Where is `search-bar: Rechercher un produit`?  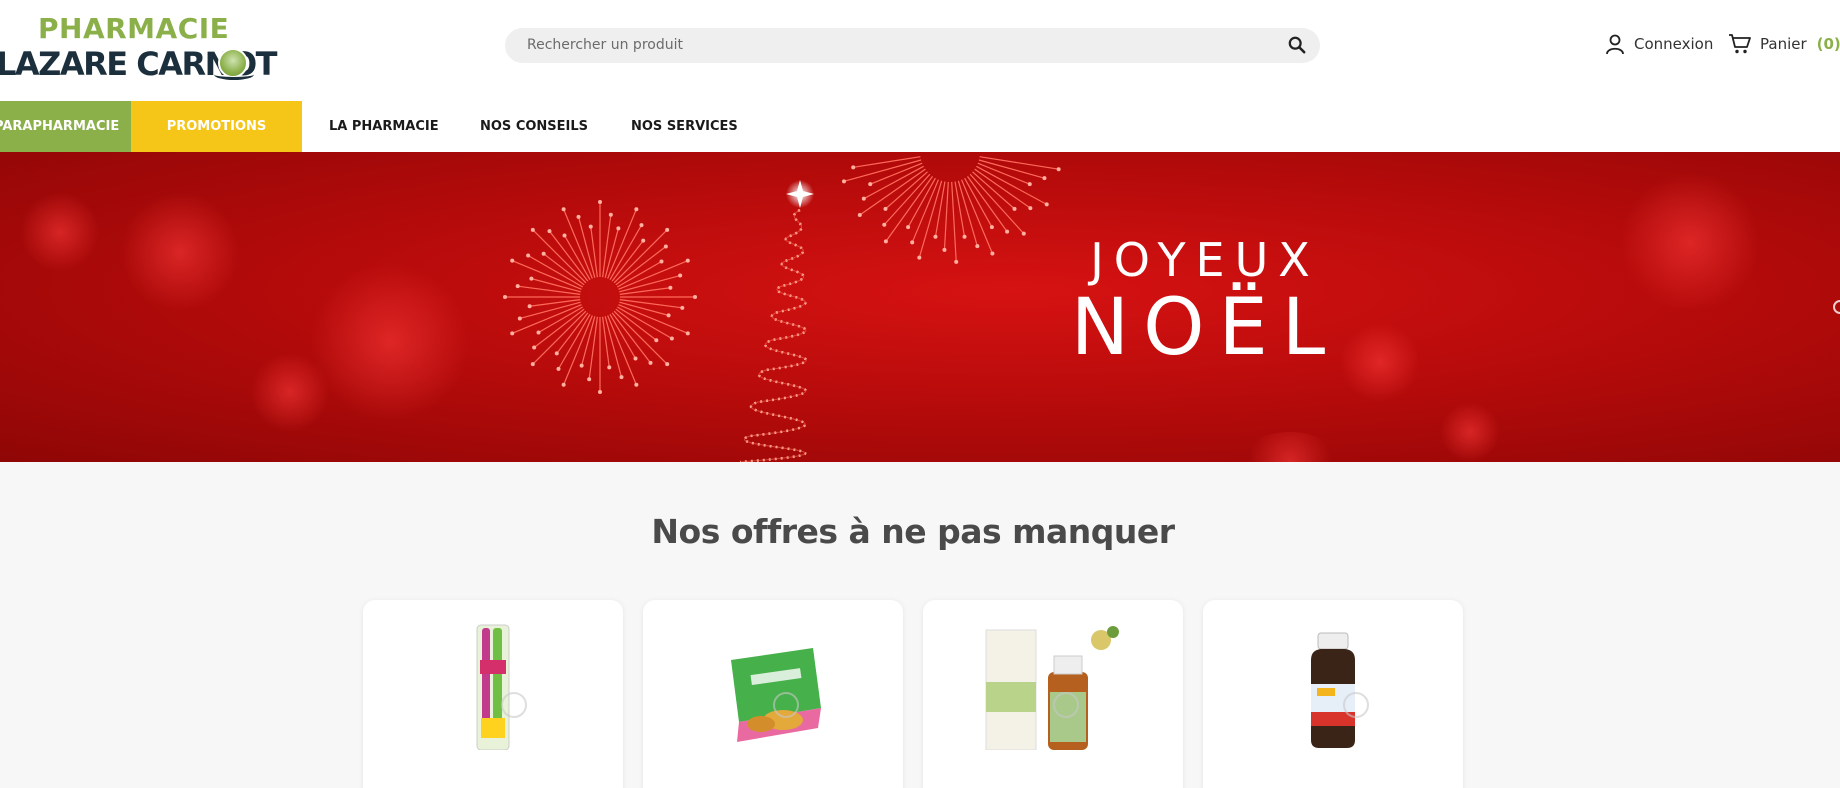
search-bar: Rechercher un produit is located at coordinates (912, 45).